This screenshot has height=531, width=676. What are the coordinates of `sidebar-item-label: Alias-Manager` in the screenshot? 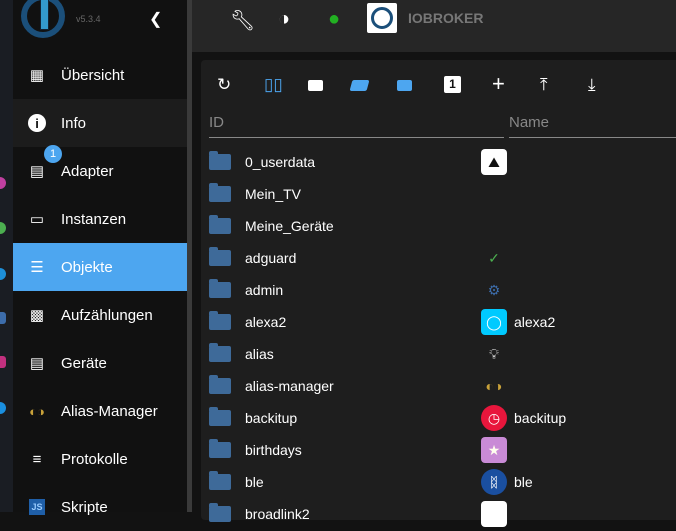 It's located at (109, 411).